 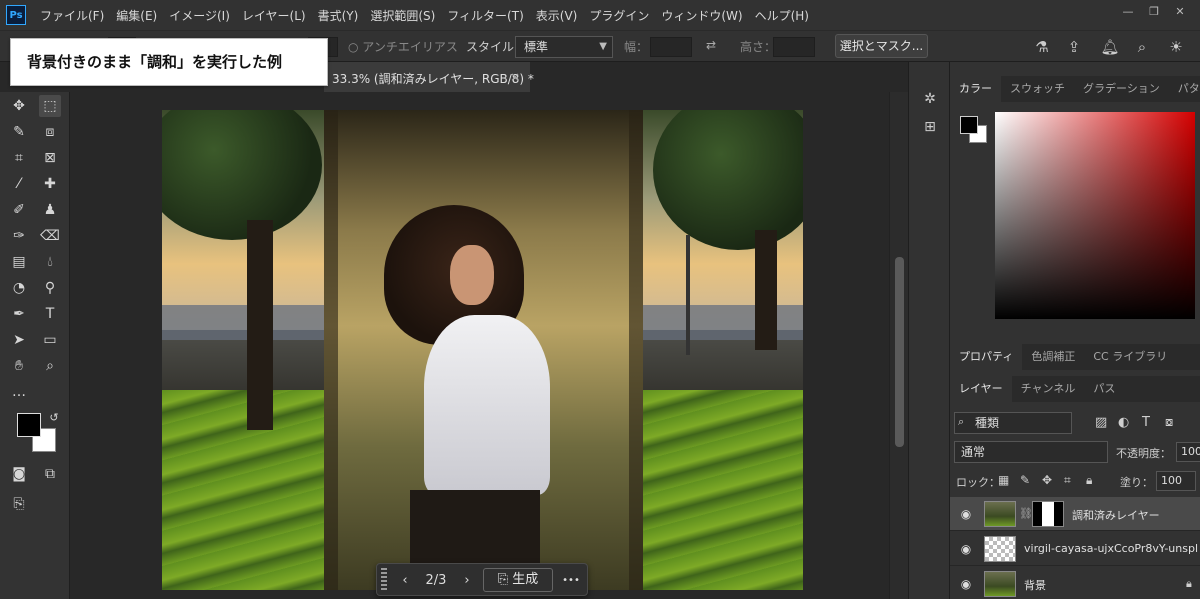 What do you see at coordinates (136, 15) in the screenshot?
I see `menu-edit: 編集(E)` at bounding box center [136, 15].